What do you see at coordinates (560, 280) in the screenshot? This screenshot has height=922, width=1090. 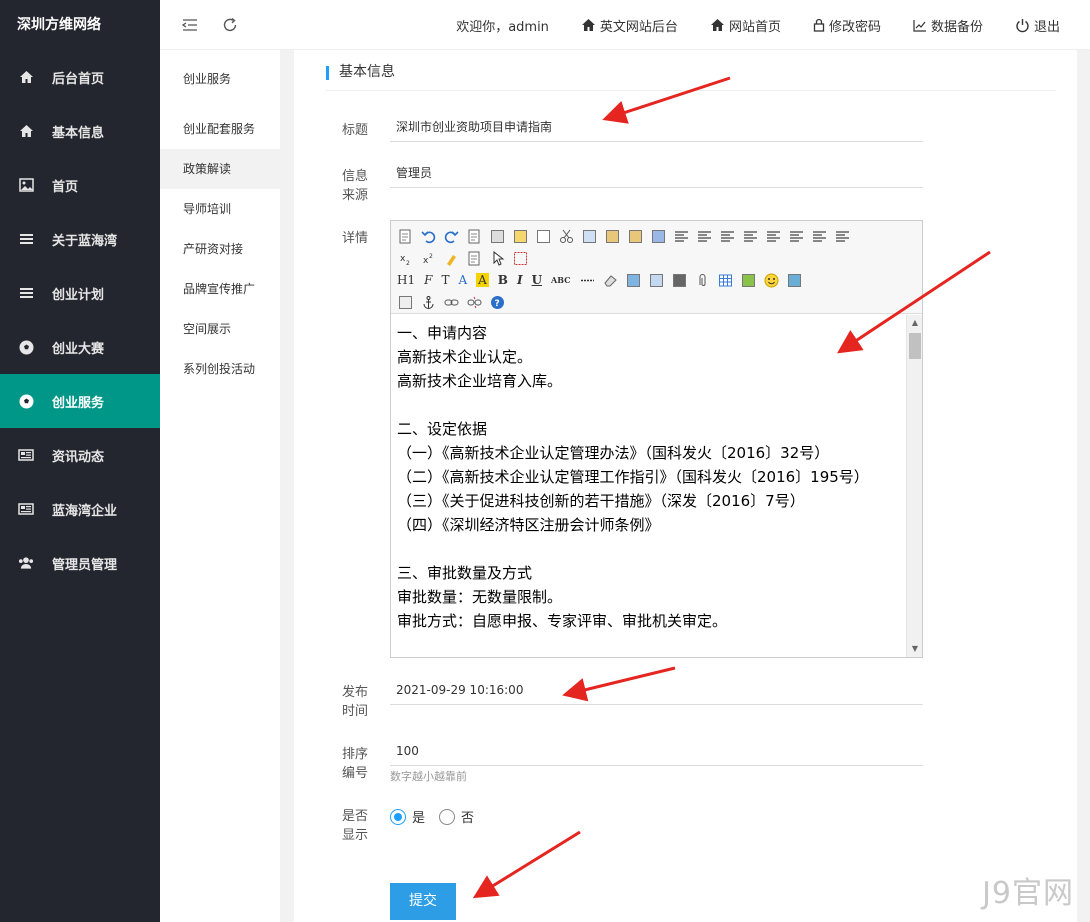 I see `strikethrough-button: ABC` at bounding box center [560, 280].